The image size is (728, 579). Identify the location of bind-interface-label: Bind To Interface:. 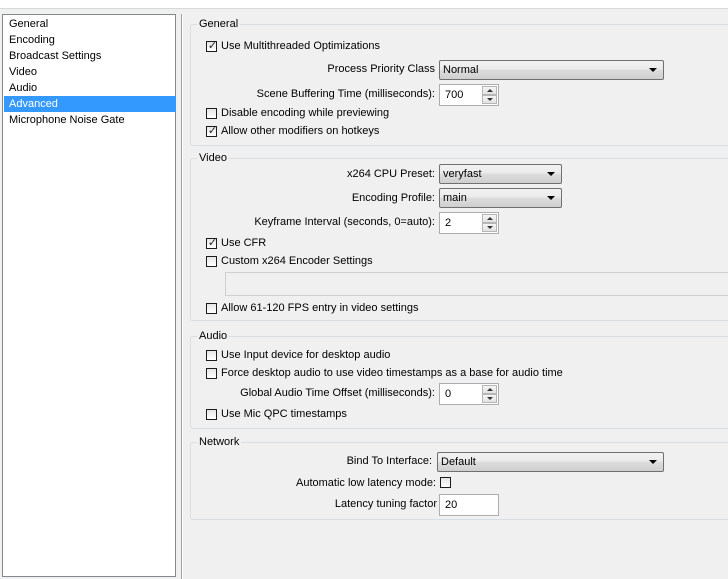
(389, 461).